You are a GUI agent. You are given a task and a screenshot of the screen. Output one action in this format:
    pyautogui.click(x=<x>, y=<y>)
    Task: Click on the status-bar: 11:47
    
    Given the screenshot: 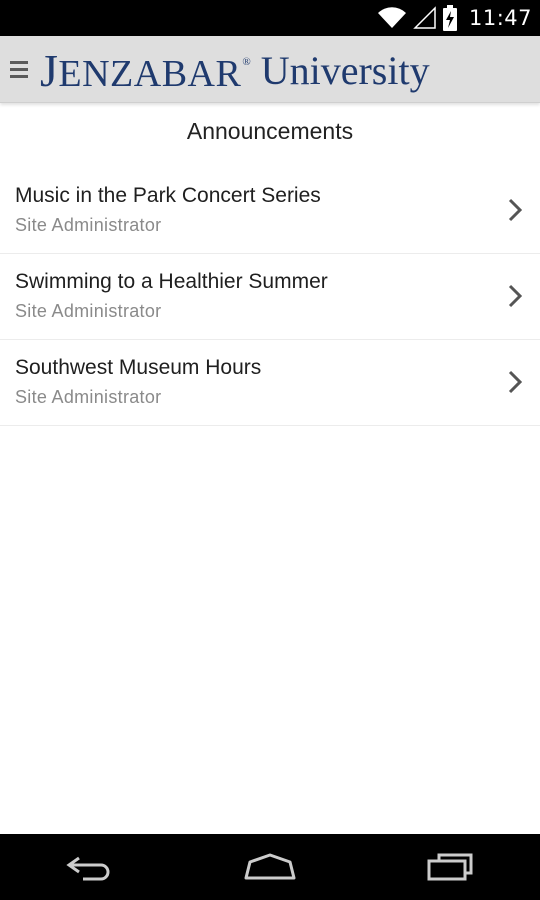 What is the action you would take?
    pyautogui.click(x=270, y=18)
    